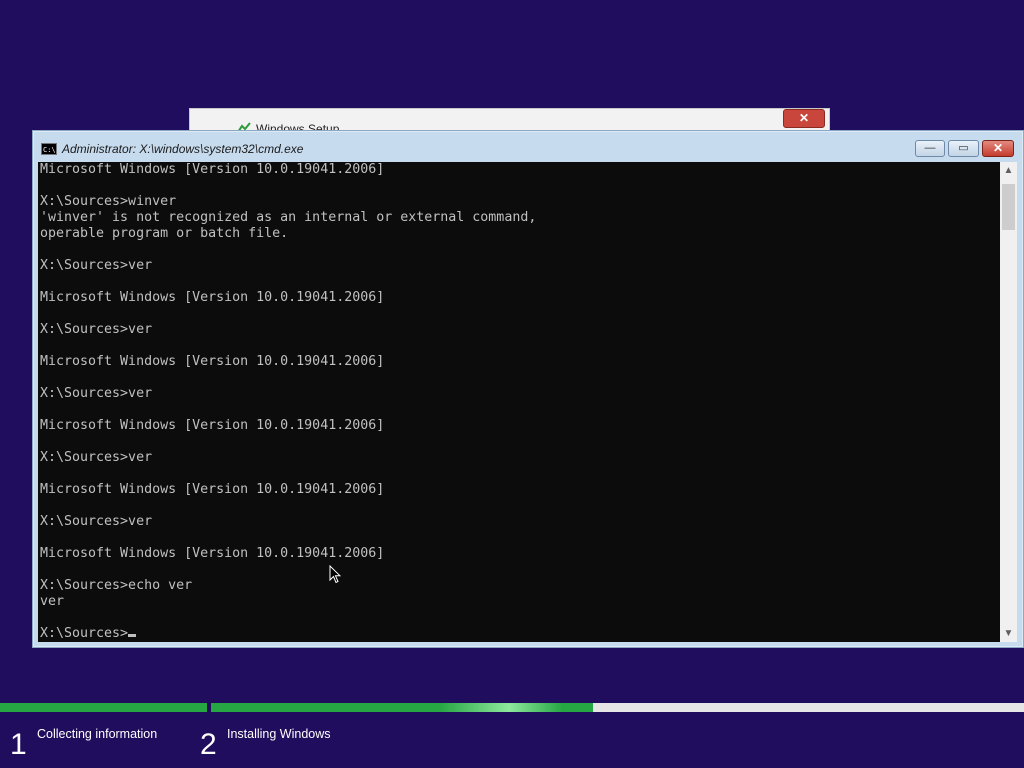  What do you see at coordinates (103, 707) in the screenshot?
I see `progress-step1-fill` at bounding box center [103, 707].